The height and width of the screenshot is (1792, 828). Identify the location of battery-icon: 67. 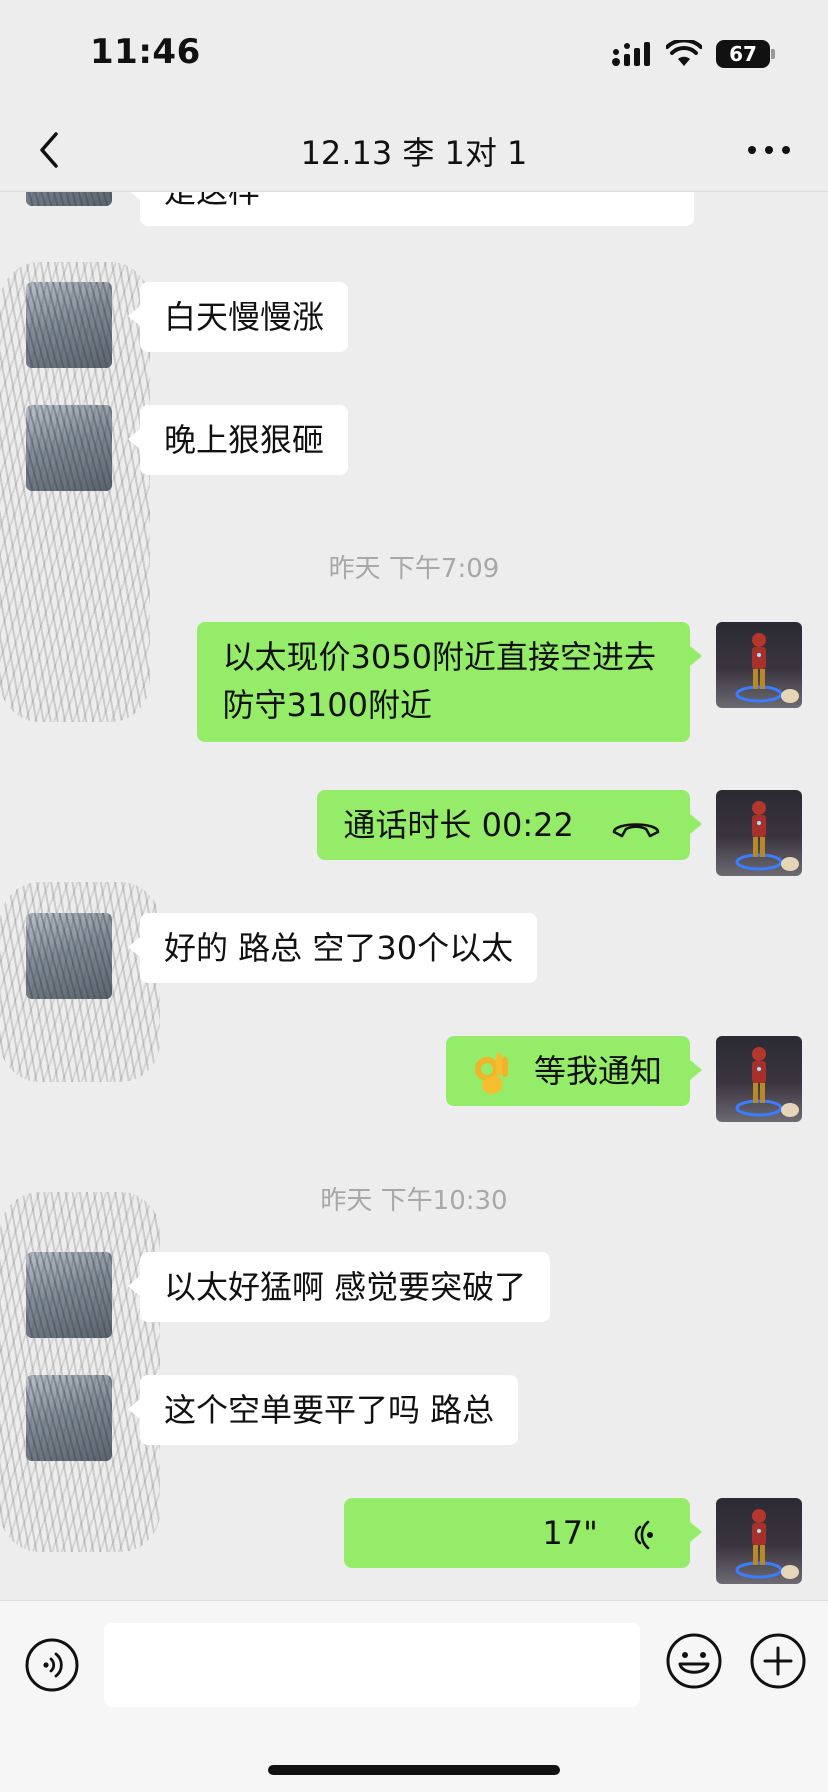
(745, 54).